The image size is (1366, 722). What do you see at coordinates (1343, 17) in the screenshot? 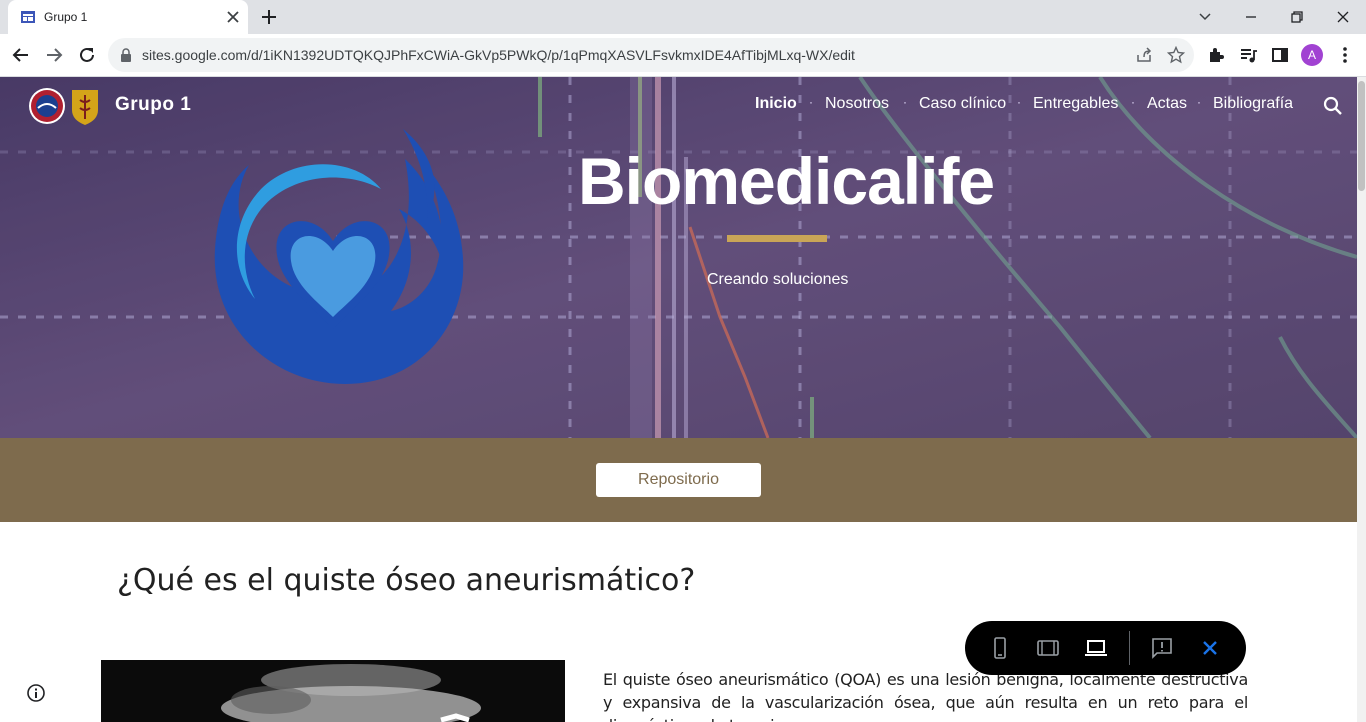
I see `close-window-icon` at bounding box center [1343, 17].